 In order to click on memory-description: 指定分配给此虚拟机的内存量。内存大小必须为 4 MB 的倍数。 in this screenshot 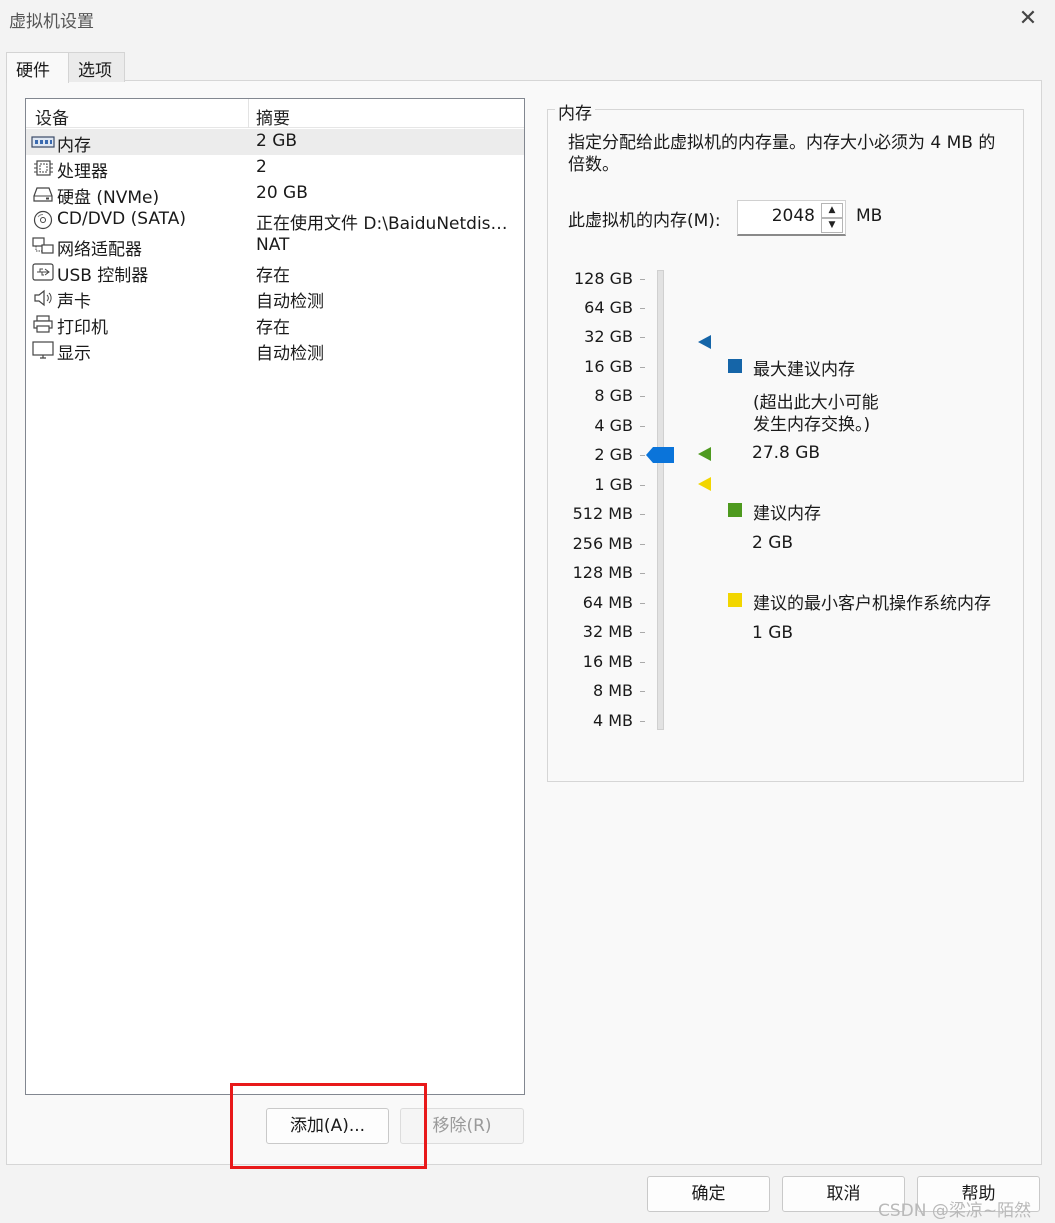, I will do `click(782, 154)`.